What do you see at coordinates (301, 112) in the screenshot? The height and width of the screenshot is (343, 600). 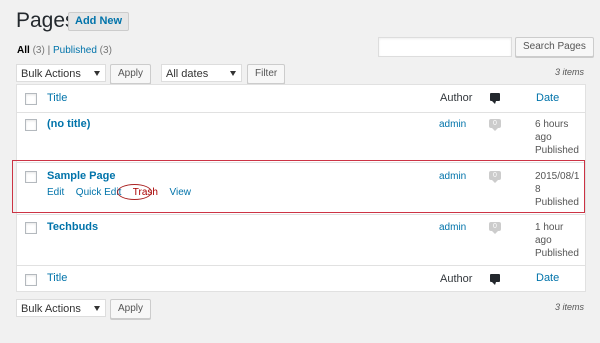 I see `header-divider` at bounding box center [301, 112].